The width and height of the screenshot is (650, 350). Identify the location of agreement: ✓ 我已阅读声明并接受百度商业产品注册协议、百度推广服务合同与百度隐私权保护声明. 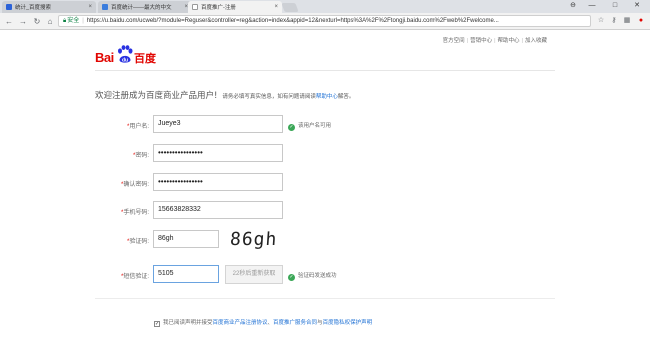
(263, 323).